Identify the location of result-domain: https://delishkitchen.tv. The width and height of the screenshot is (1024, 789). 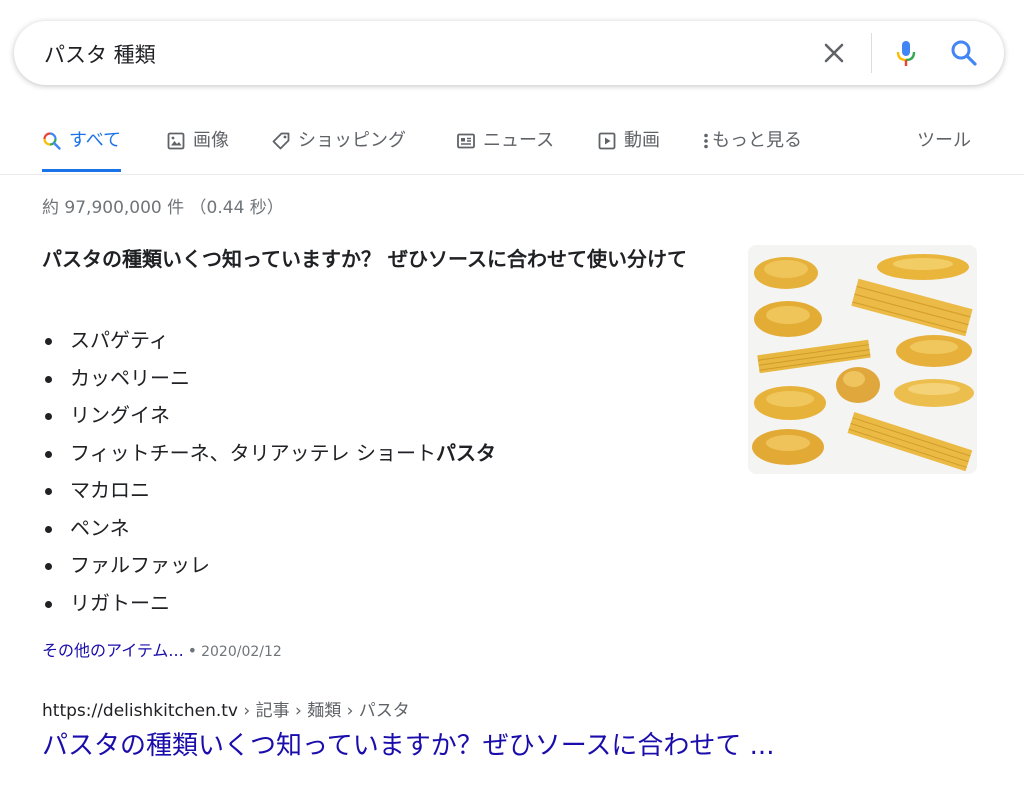
(140, 711).